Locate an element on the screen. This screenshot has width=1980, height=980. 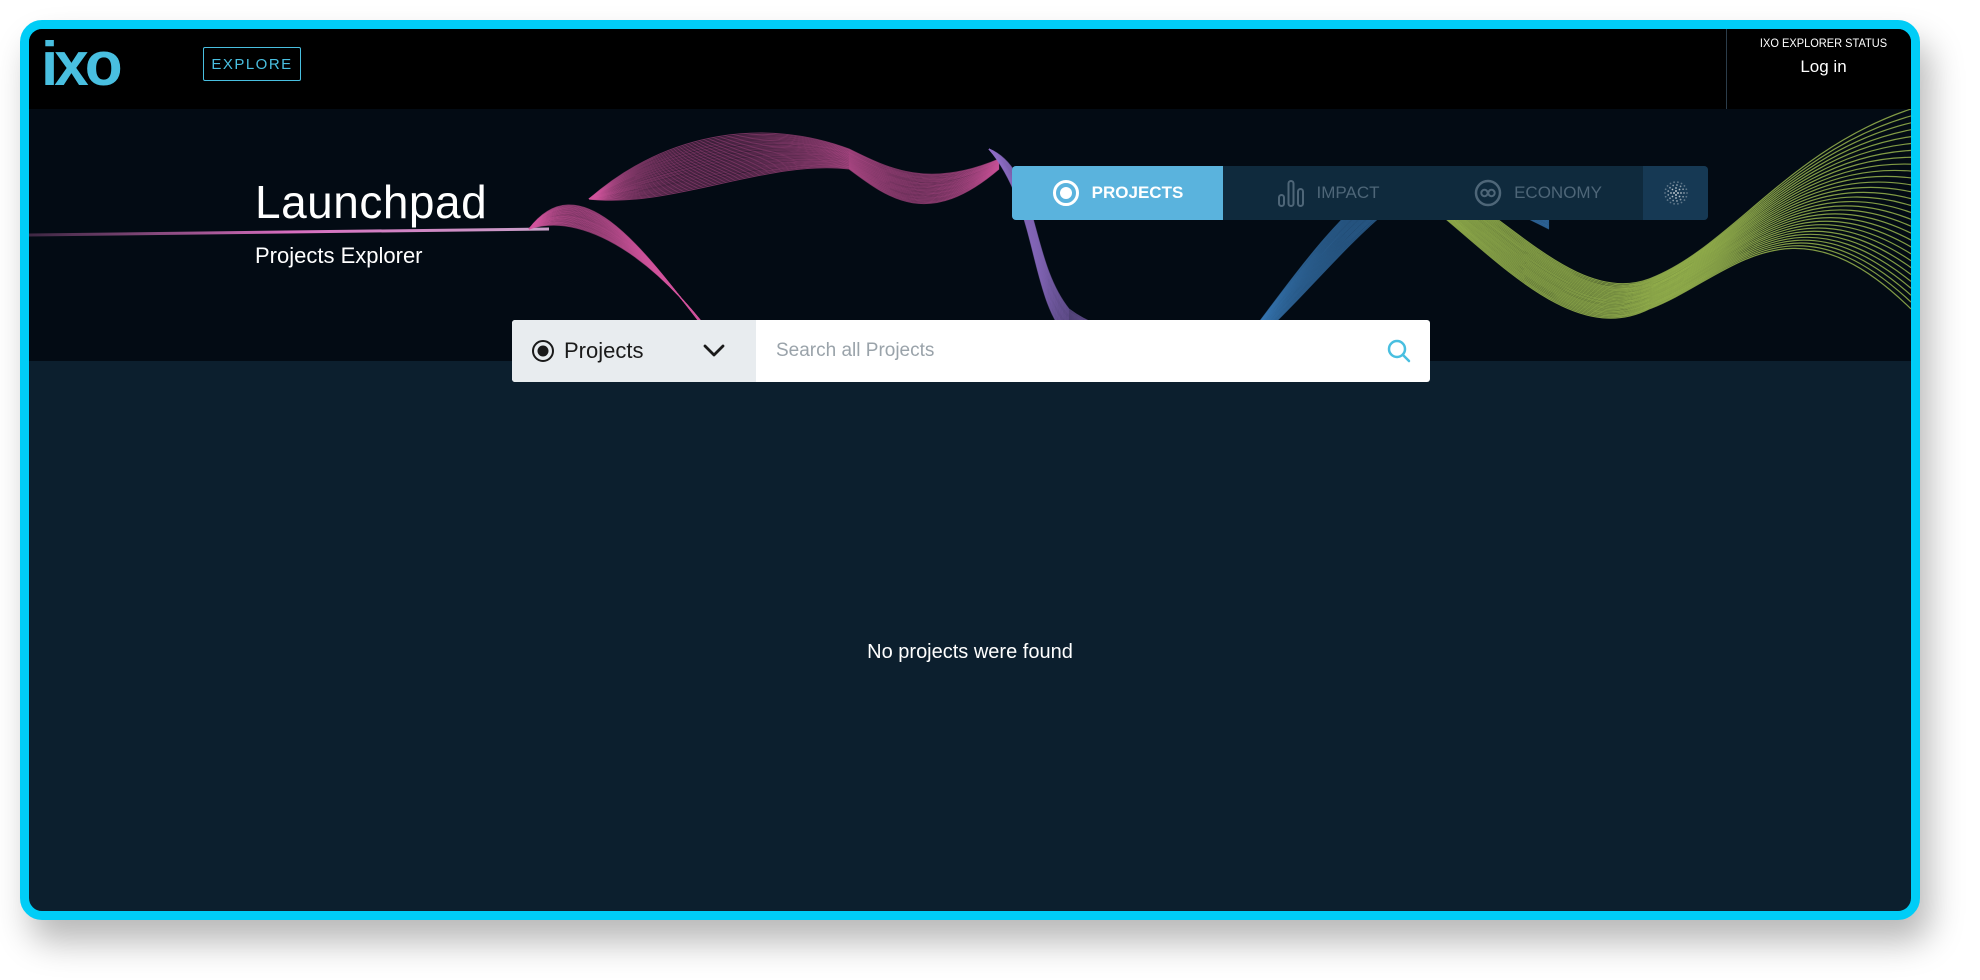
page-subtitle: Projects Explorer is located at coordinates (339, 255).